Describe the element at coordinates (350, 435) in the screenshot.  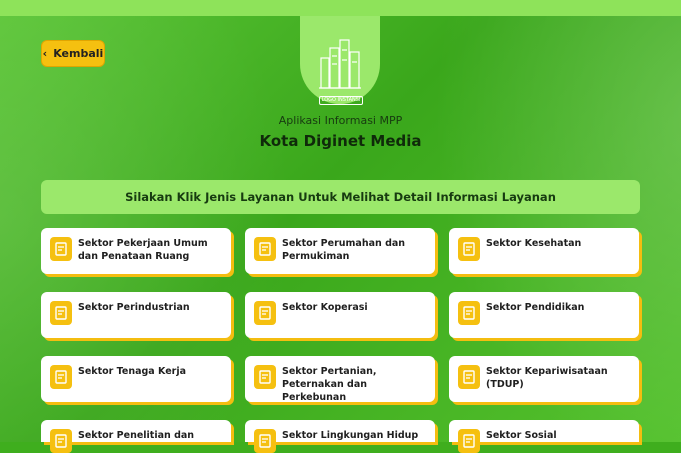
I see `sector-label: Sektor Lingkungan Hidup` at that location.